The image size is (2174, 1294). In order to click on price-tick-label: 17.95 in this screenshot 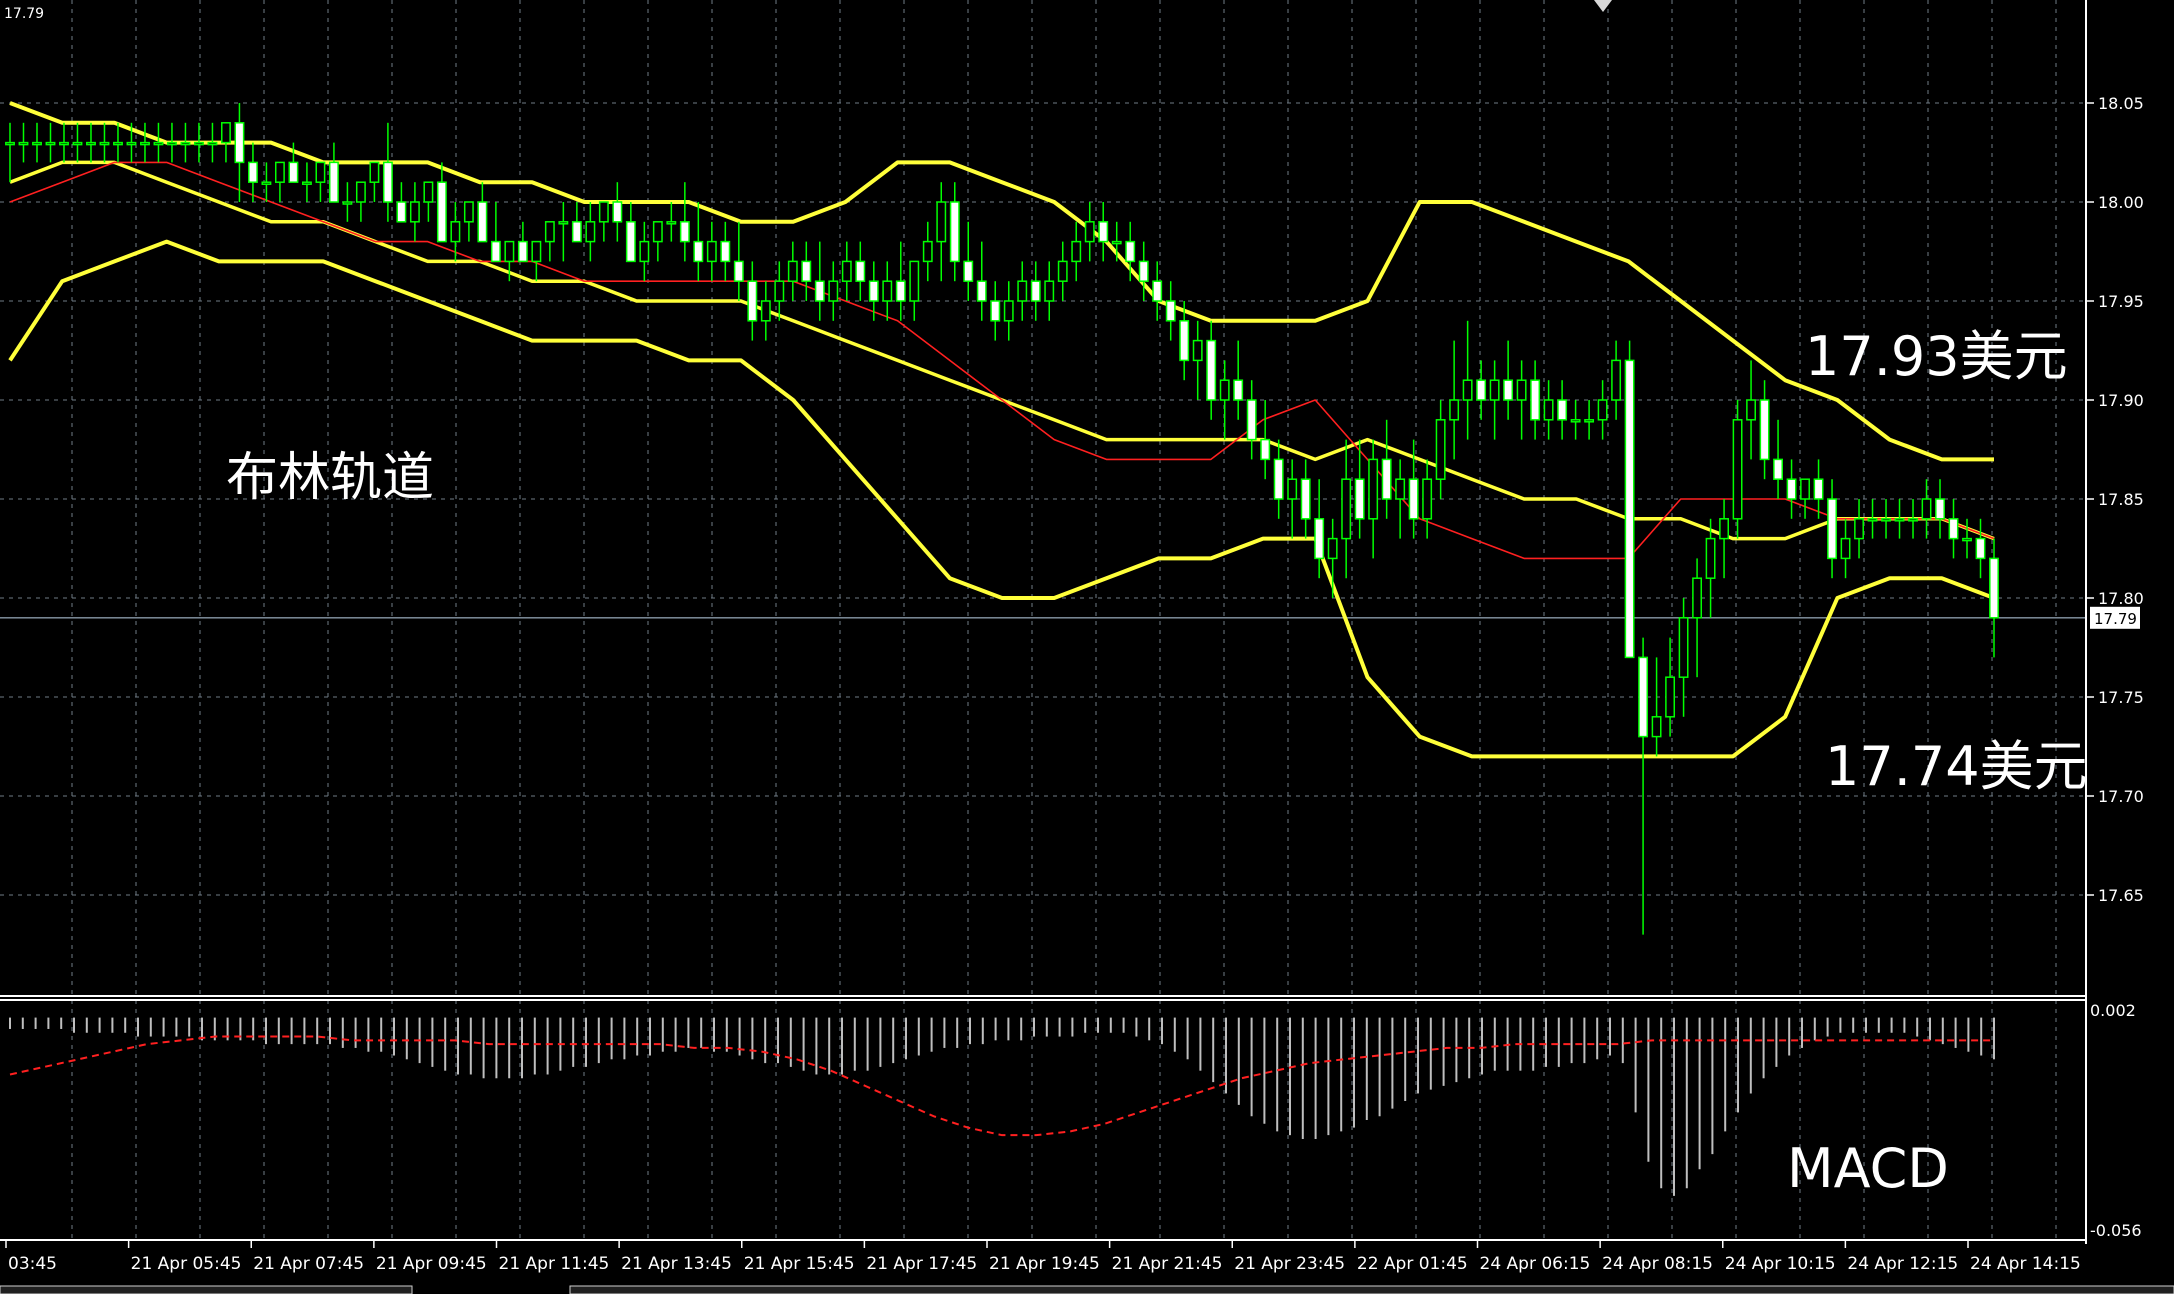, I will do `click(2121, 301)`.